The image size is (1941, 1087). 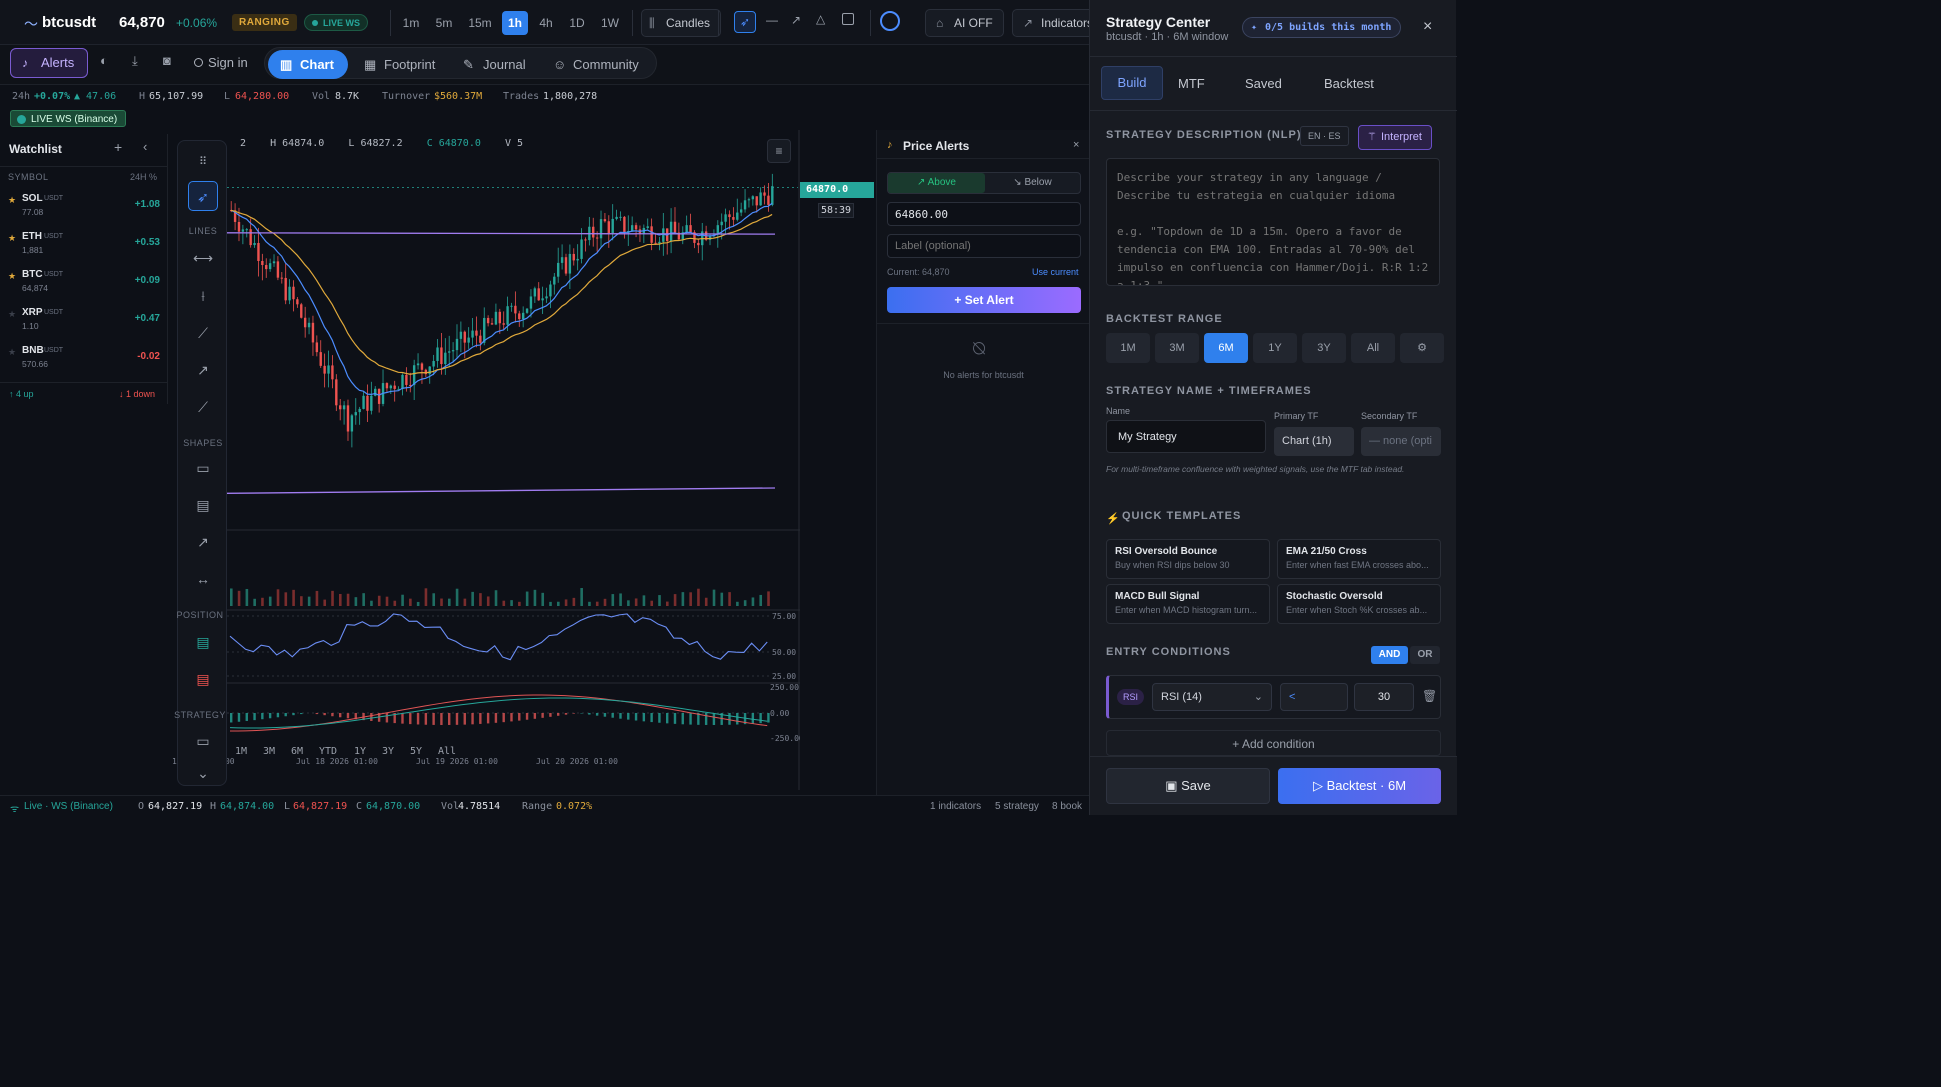 What do you see at coordinates (1389, 655) in the screenshot?
I see `and-toggle: AND` at bounding box center [1389, 655].